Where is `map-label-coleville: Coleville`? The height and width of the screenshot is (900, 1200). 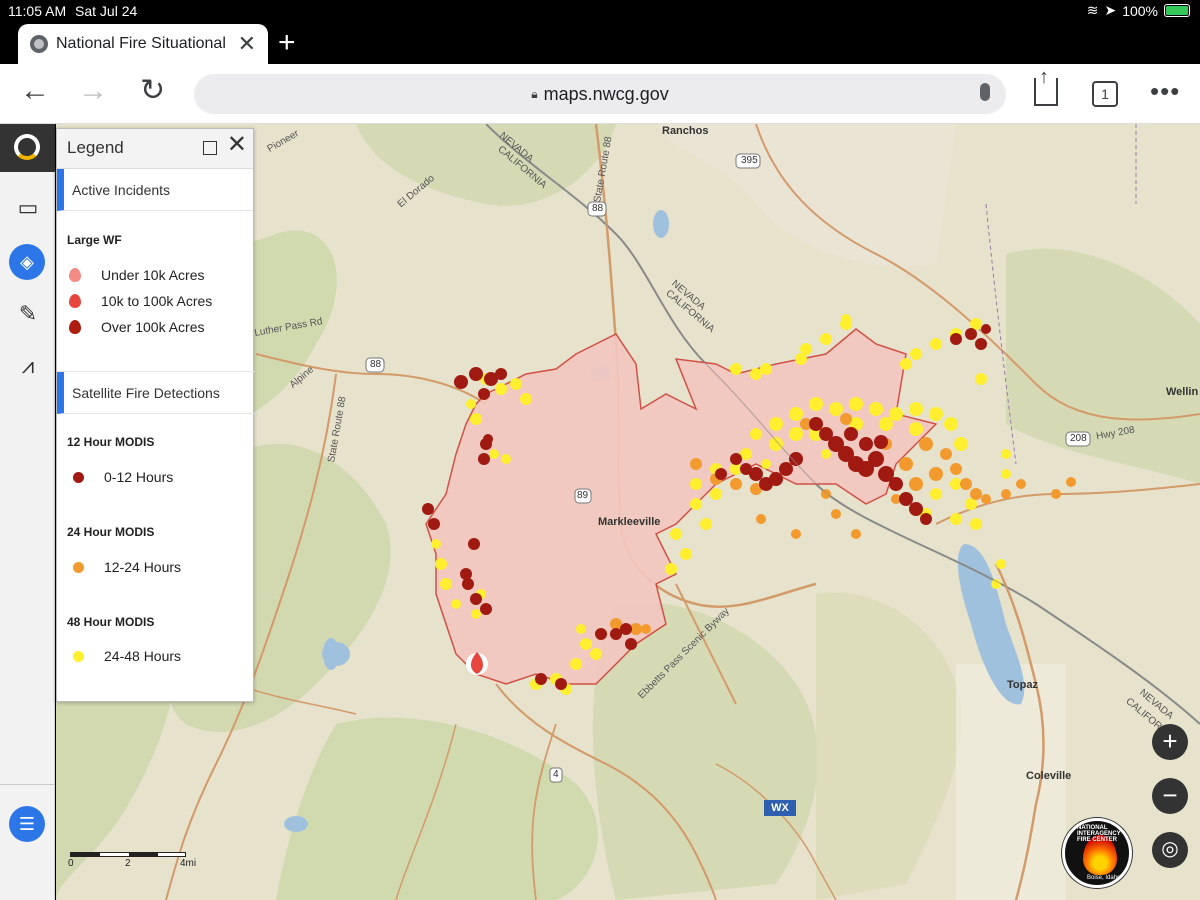 map-label-coleville: Coleville is located at coordinates (1049, 776).